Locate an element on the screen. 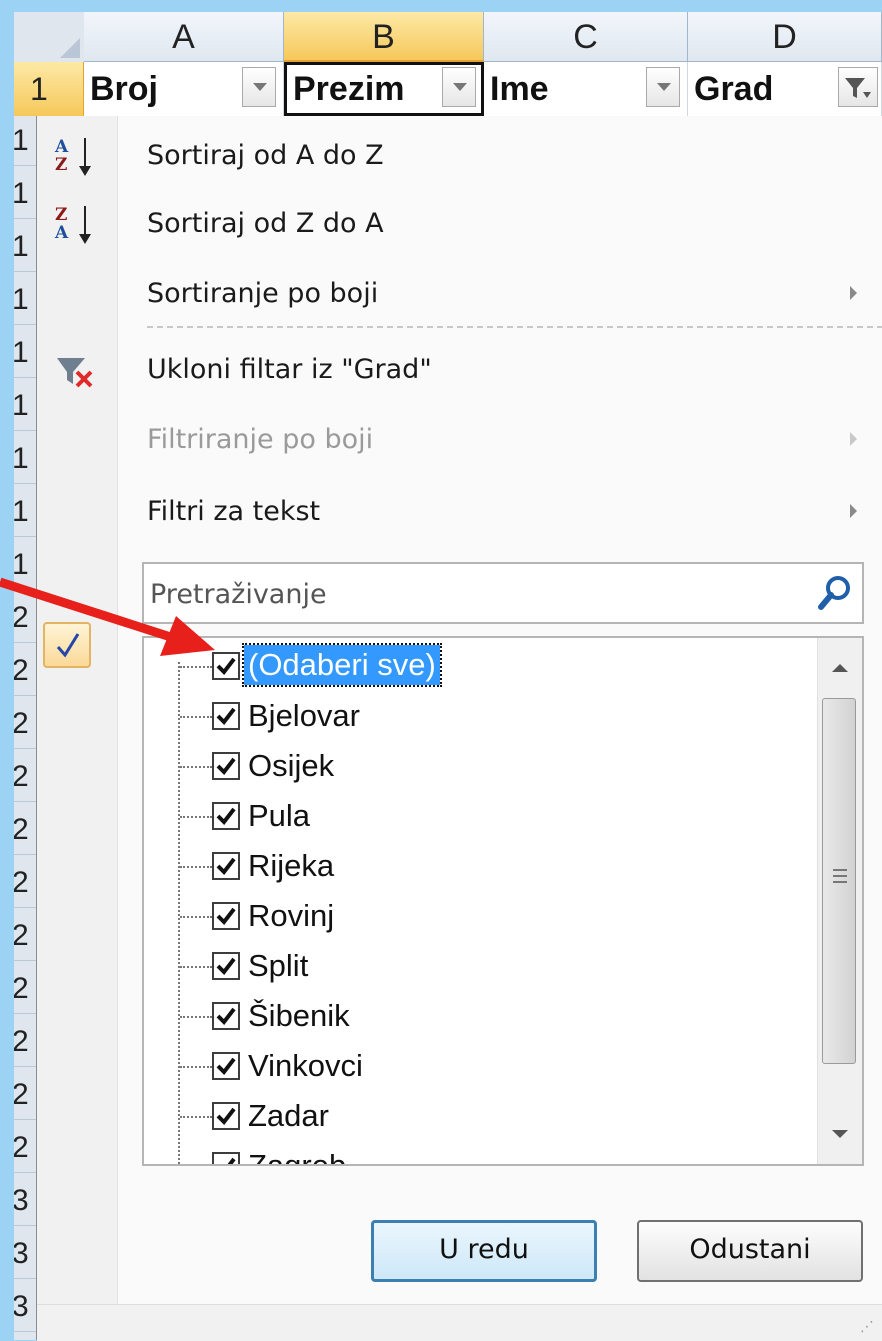 Image resolution: width=882 pixels, height=1341 pixels. sort-za-label: Sortiraj od Z do A is located at coordinates (265, 223).